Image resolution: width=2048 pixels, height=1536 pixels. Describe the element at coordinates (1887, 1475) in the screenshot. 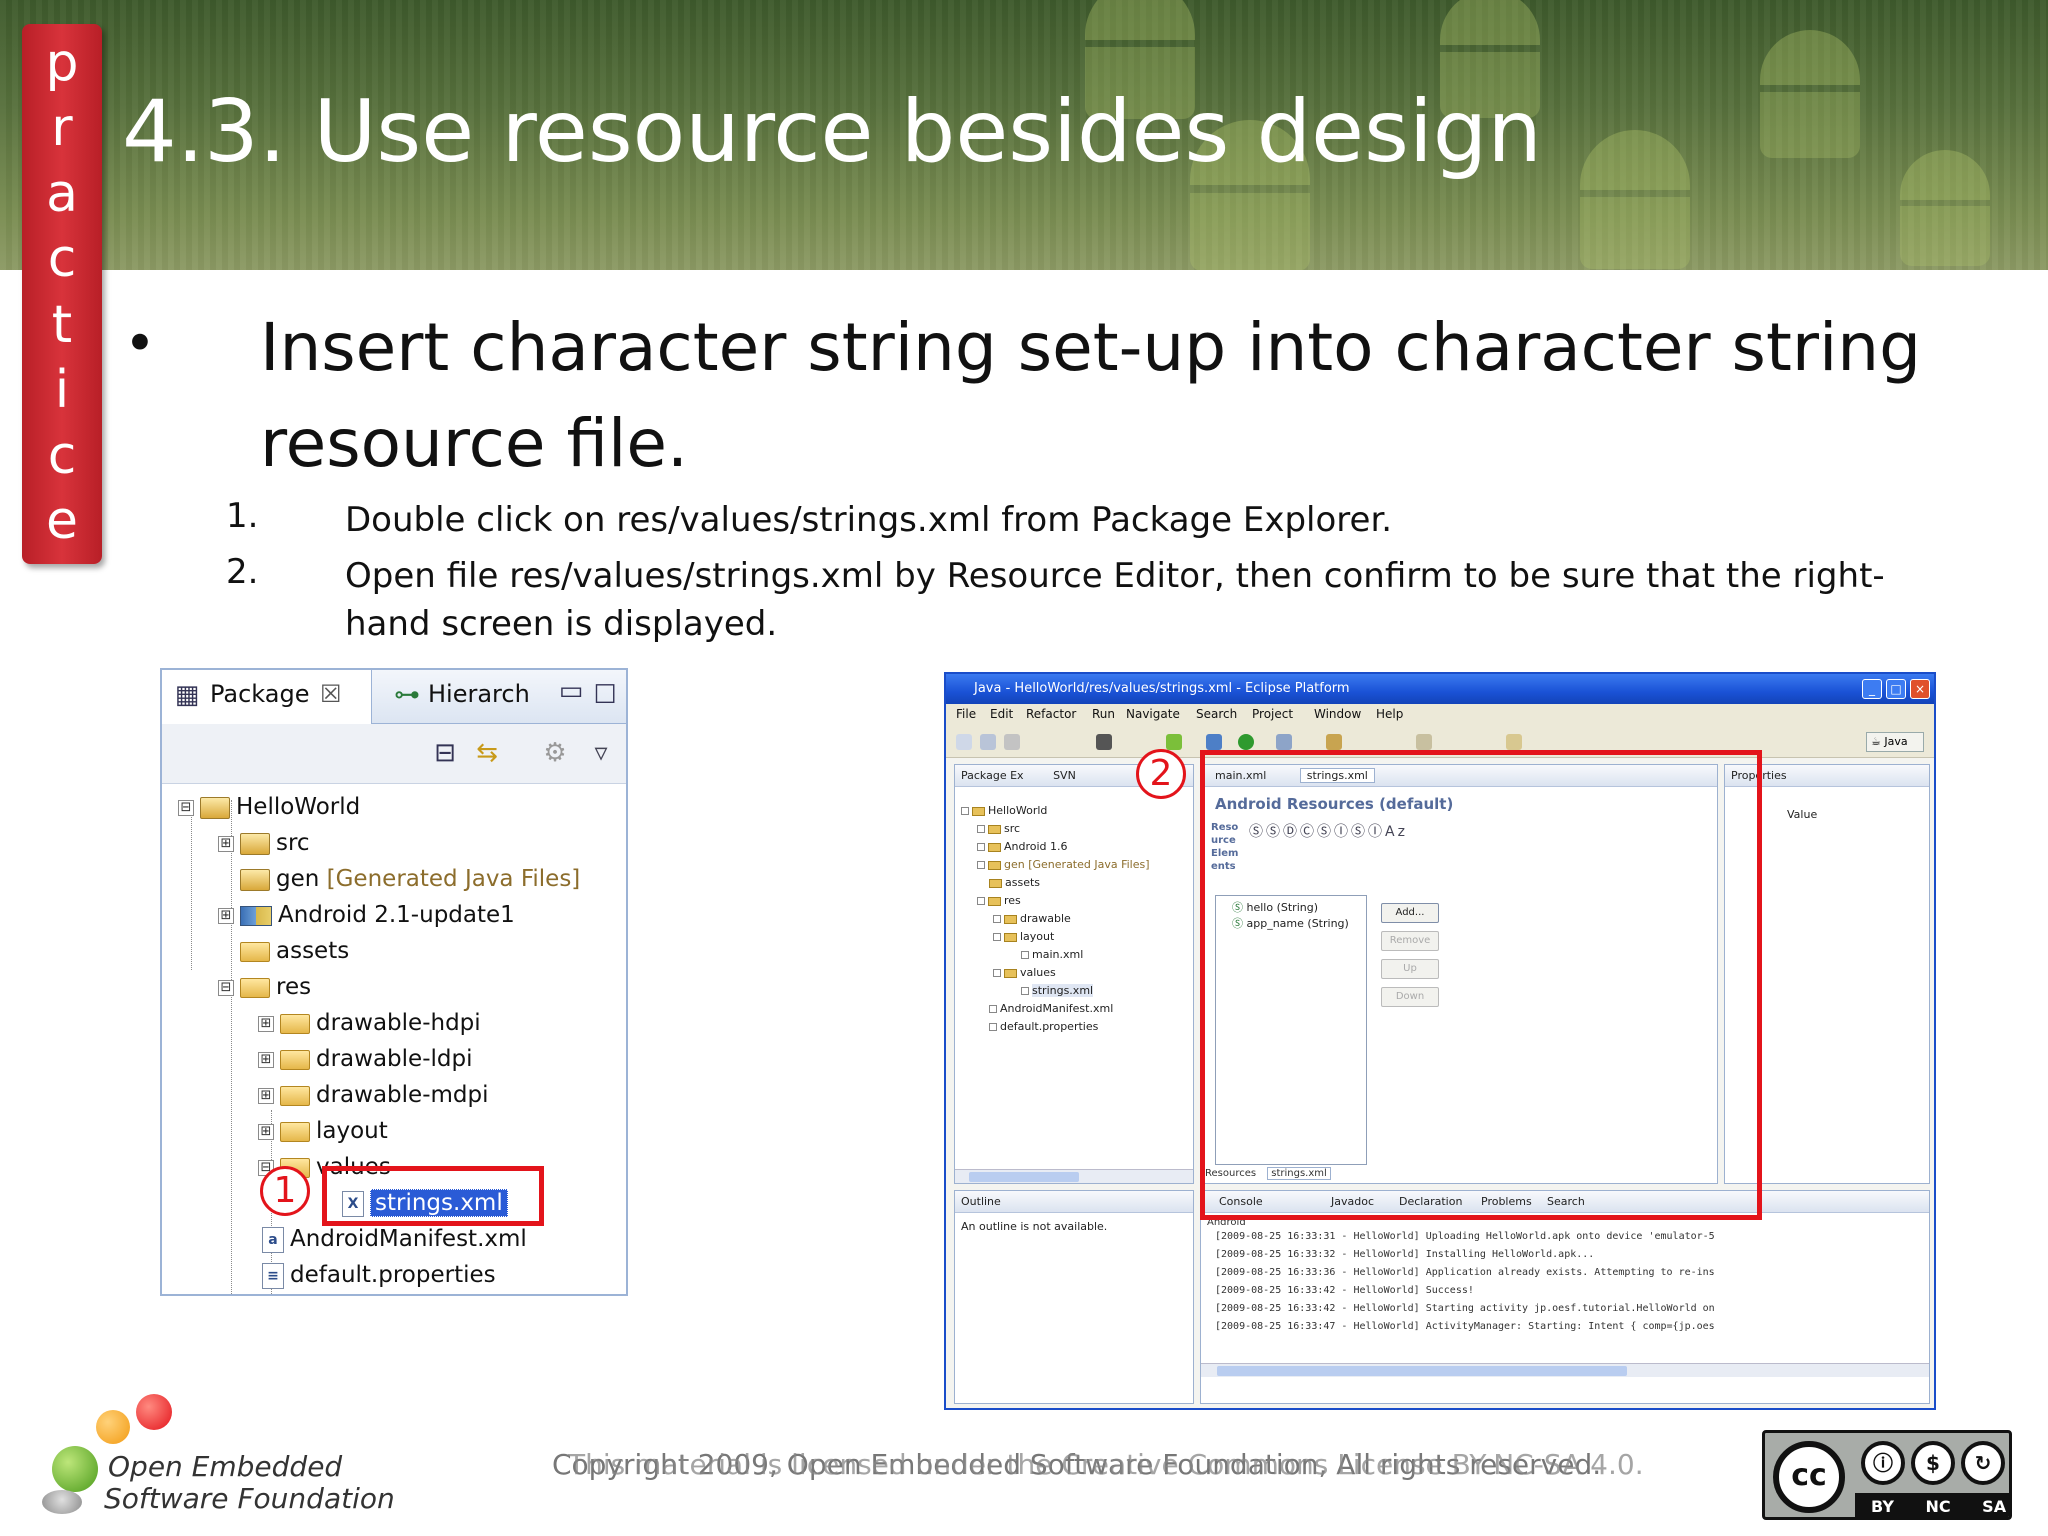

I see `cc-license-badge: cc ⓘ $ ↻ BY NC SA` at that location.